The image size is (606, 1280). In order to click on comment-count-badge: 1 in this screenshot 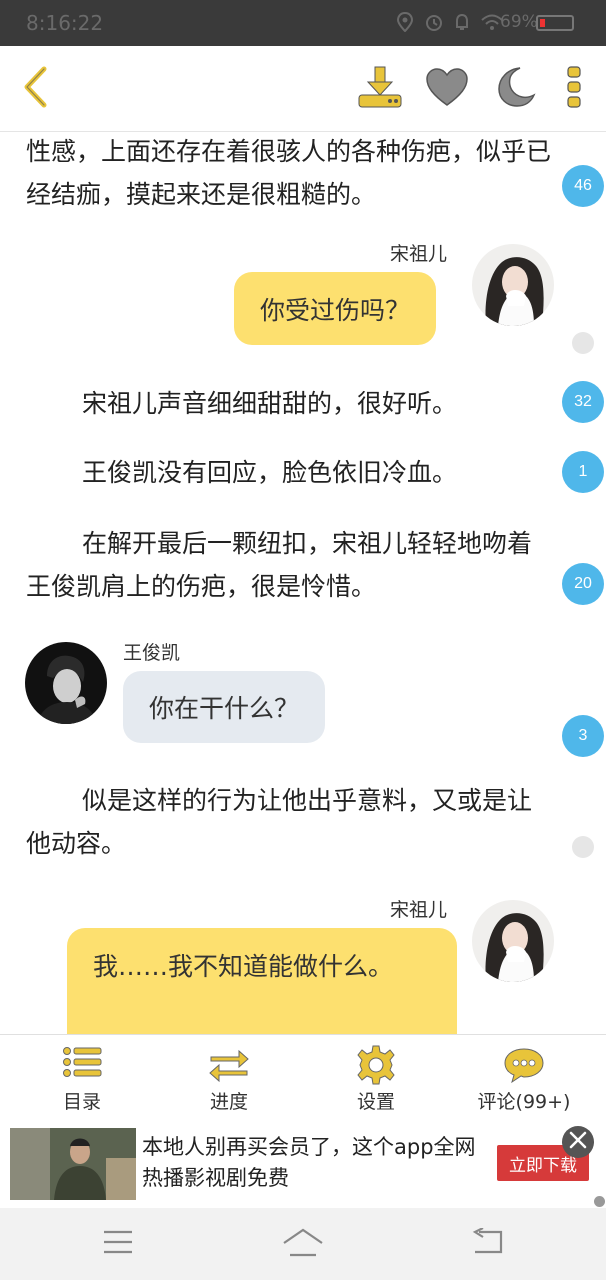, I will do `click(583, 472)`.